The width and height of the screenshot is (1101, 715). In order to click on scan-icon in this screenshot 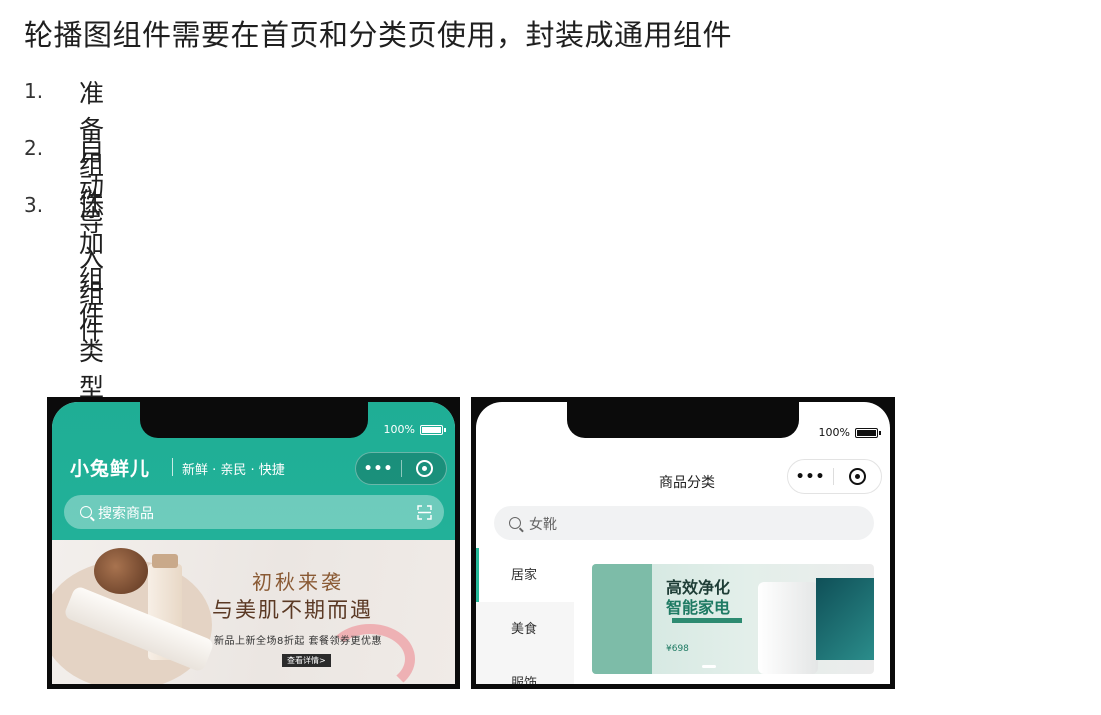, I will do `click(424, 512)`.